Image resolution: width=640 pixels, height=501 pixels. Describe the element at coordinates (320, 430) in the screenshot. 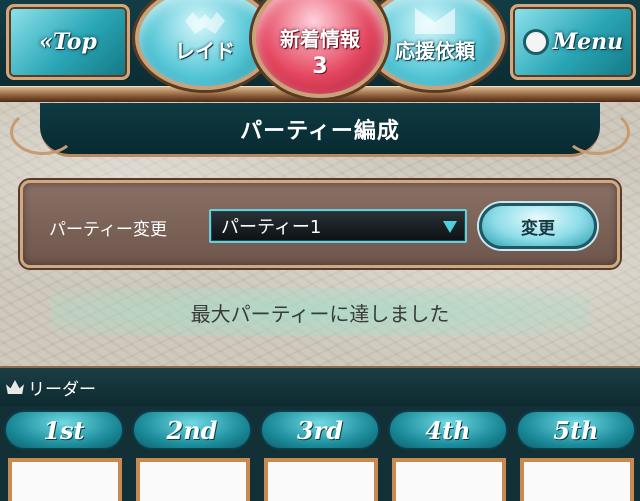

I see `slot-tab: 3rd` at that location.